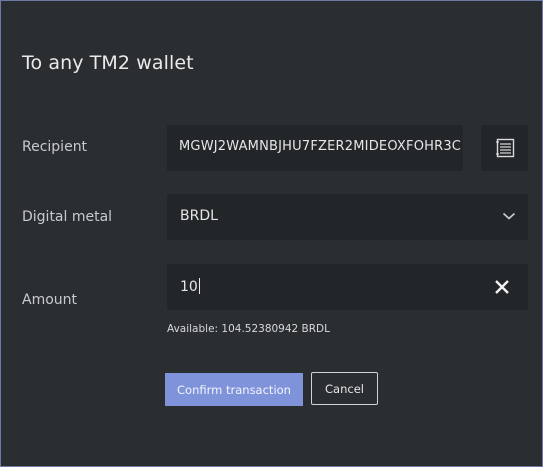 The image size is (543, 467). Describe the element at coordinates (50, 300) in the screenshot. I see `amount-label: Amount` at that location.